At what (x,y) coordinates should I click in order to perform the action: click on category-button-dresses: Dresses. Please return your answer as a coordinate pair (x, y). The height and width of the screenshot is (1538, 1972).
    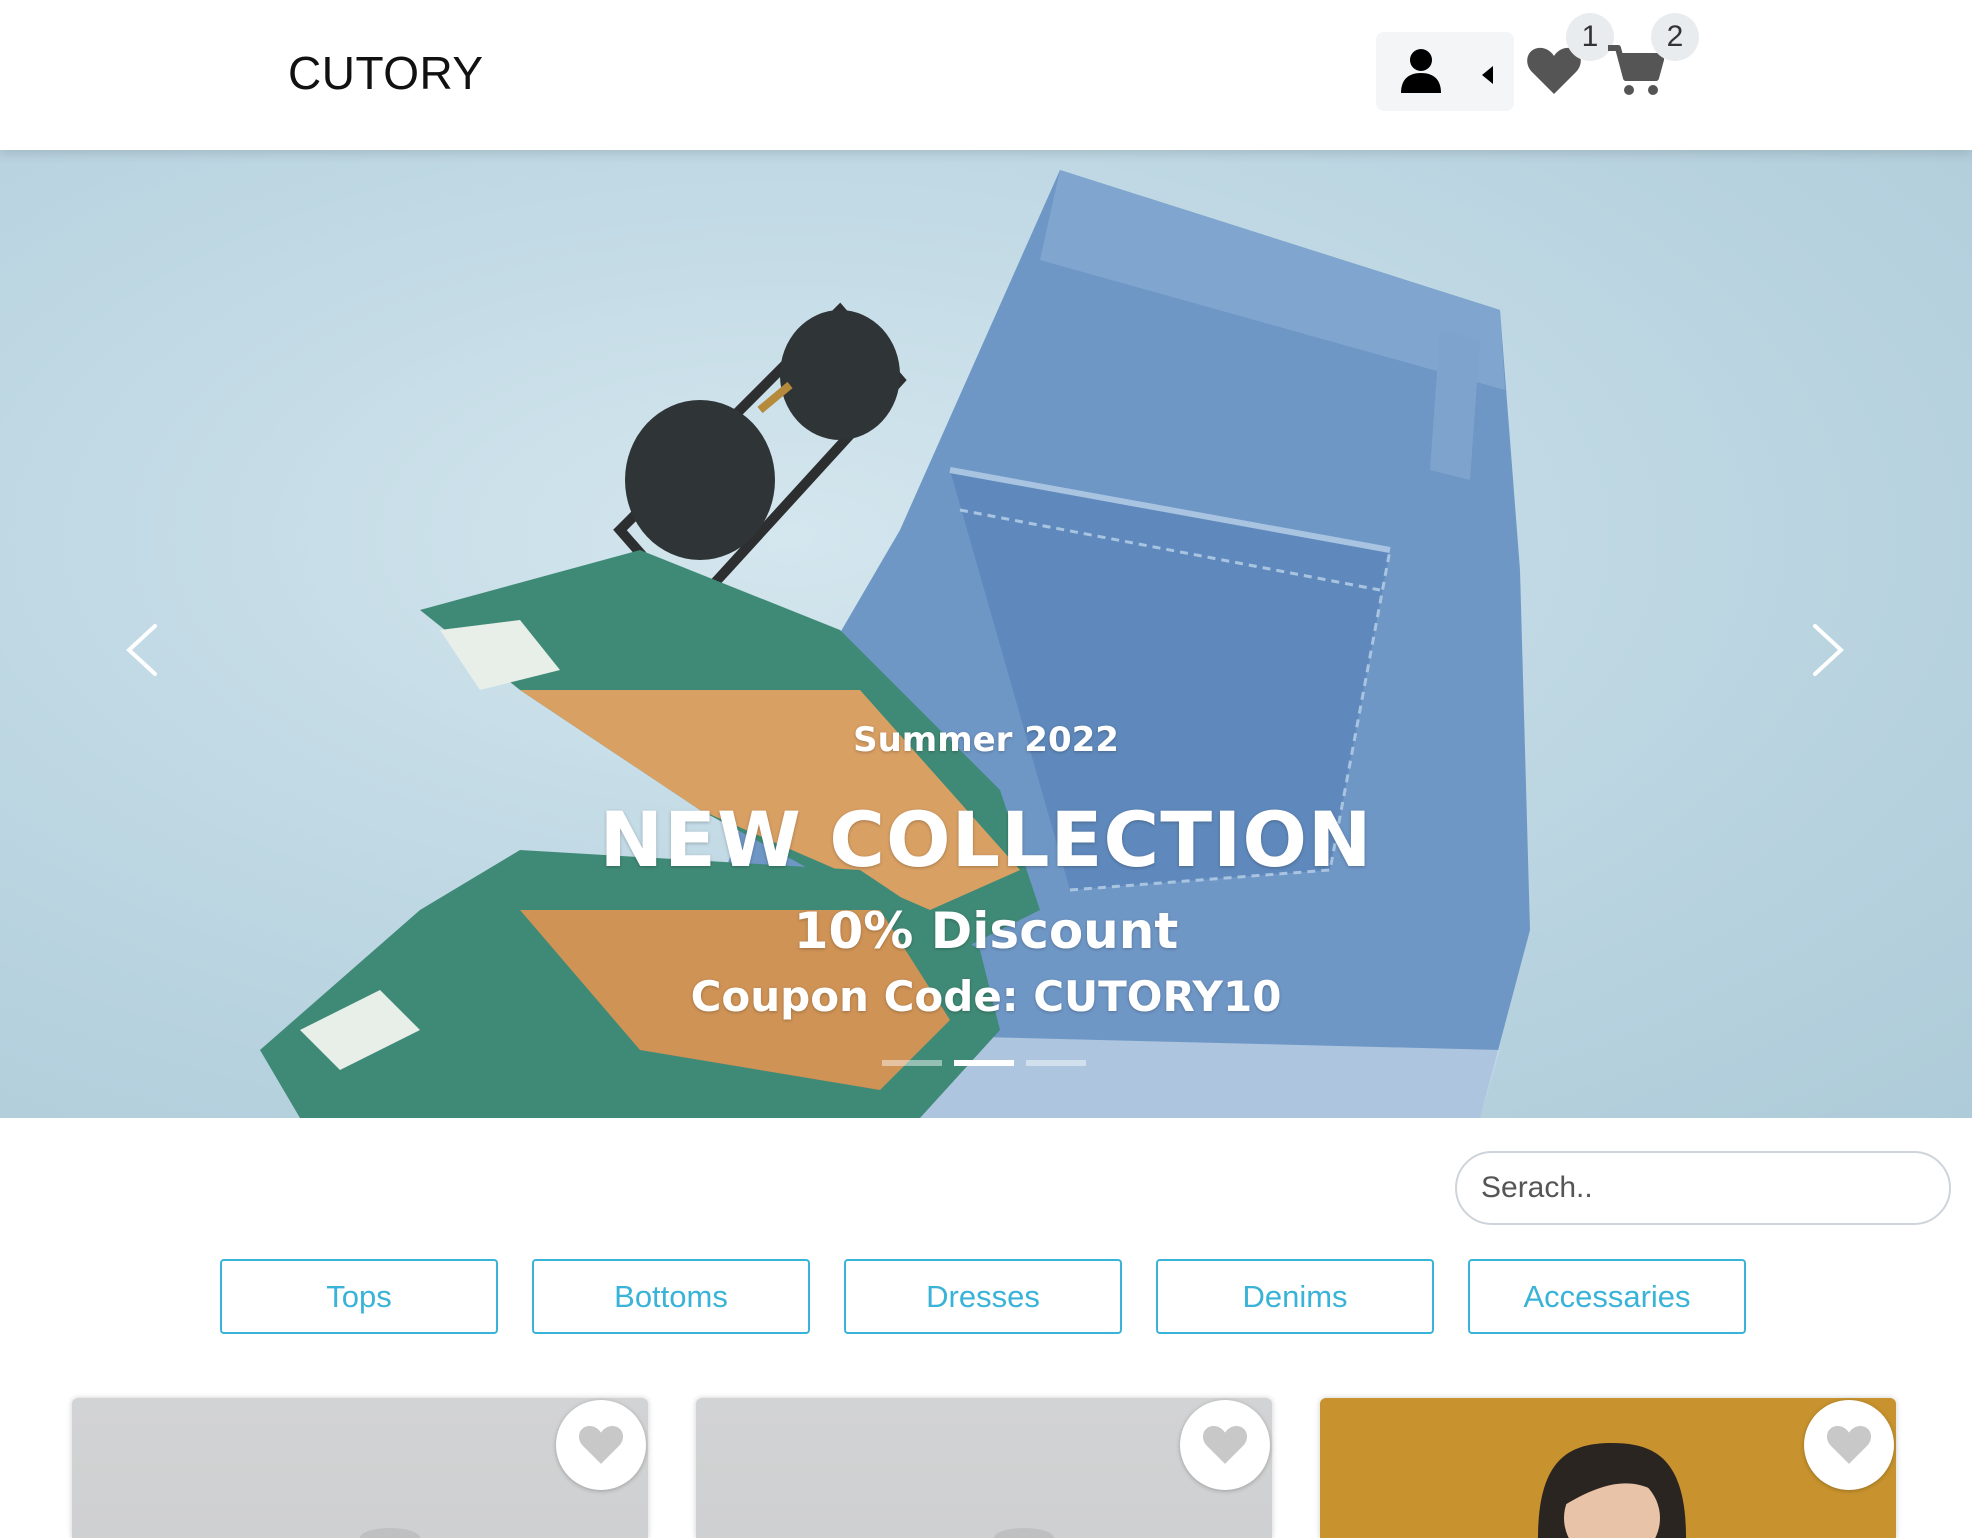
    Looking at the image, I should click on (983, 1296).